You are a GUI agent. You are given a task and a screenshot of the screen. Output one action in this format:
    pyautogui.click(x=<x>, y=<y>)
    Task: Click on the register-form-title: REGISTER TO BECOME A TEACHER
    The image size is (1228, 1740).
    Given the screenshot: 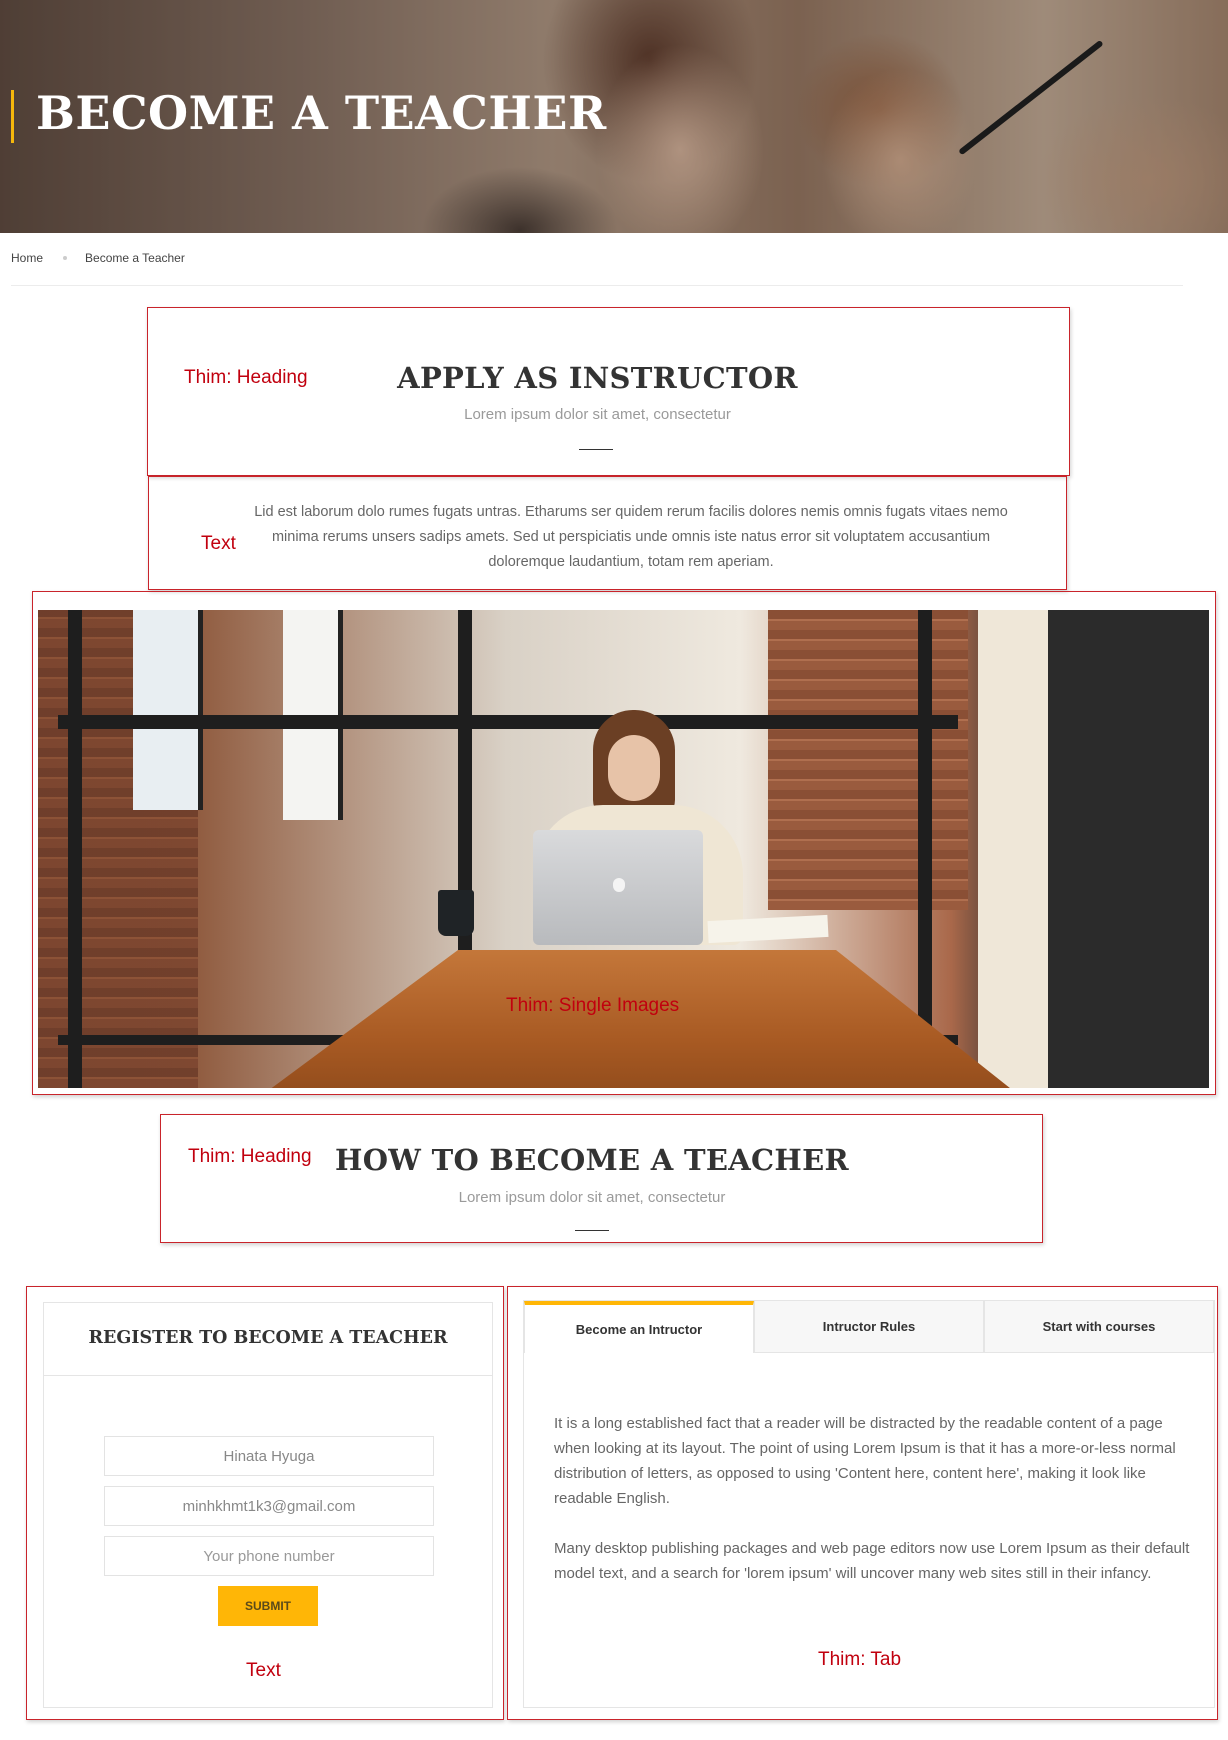 What is the action you would take?
    pyautogui.click(x=268, y=1338)
    